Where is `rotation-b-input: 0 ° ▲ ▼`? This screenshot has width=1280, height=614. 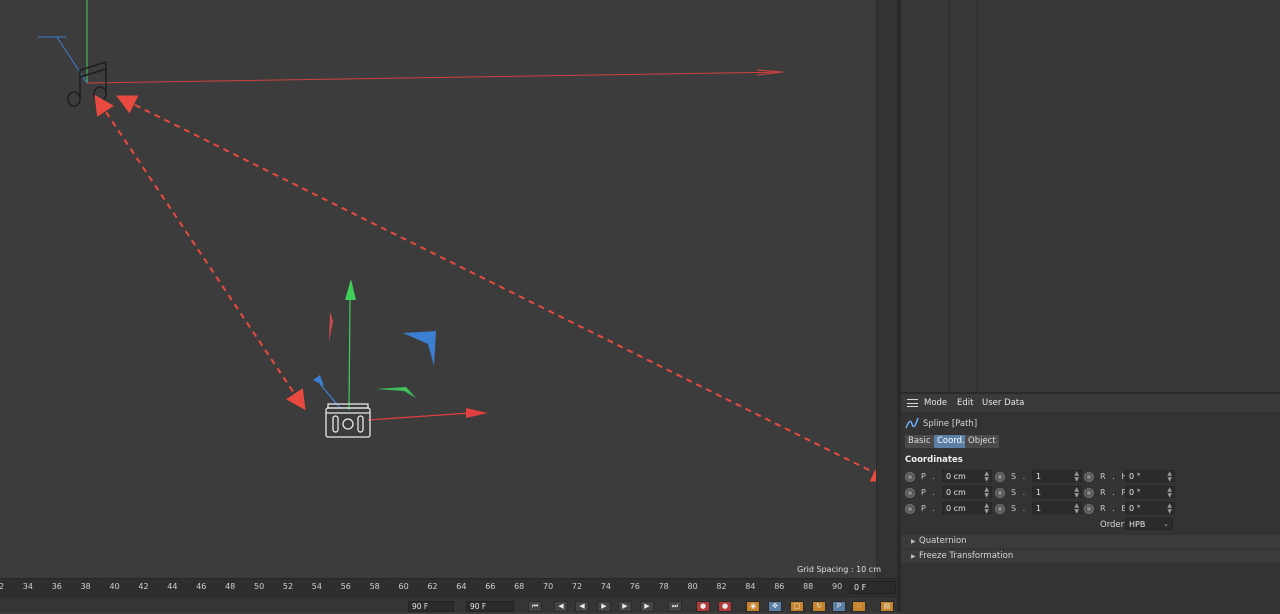 rotation-b-input: 0 ° ▲ ▼ is located at coordinates (1150, 508).